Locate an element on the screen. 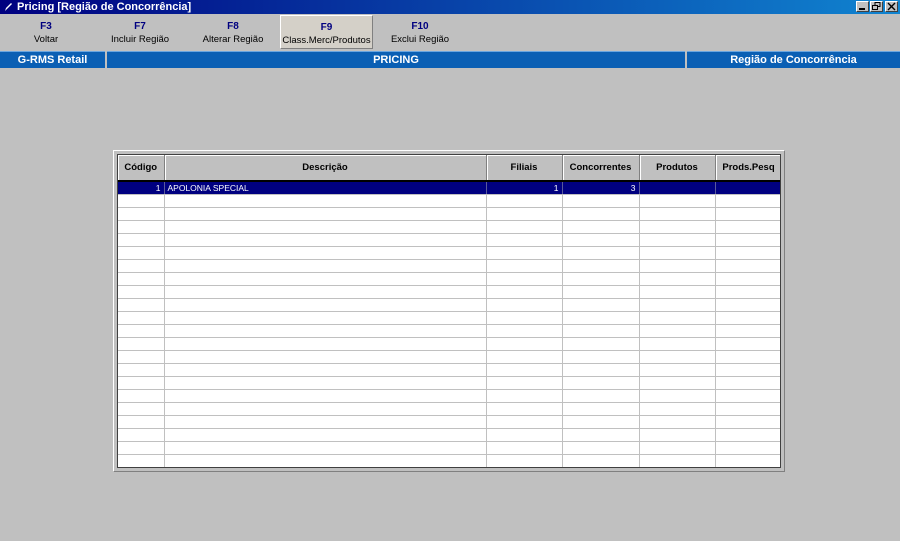  product-name: G-RMS Retail is located at coordinates (52, 59).